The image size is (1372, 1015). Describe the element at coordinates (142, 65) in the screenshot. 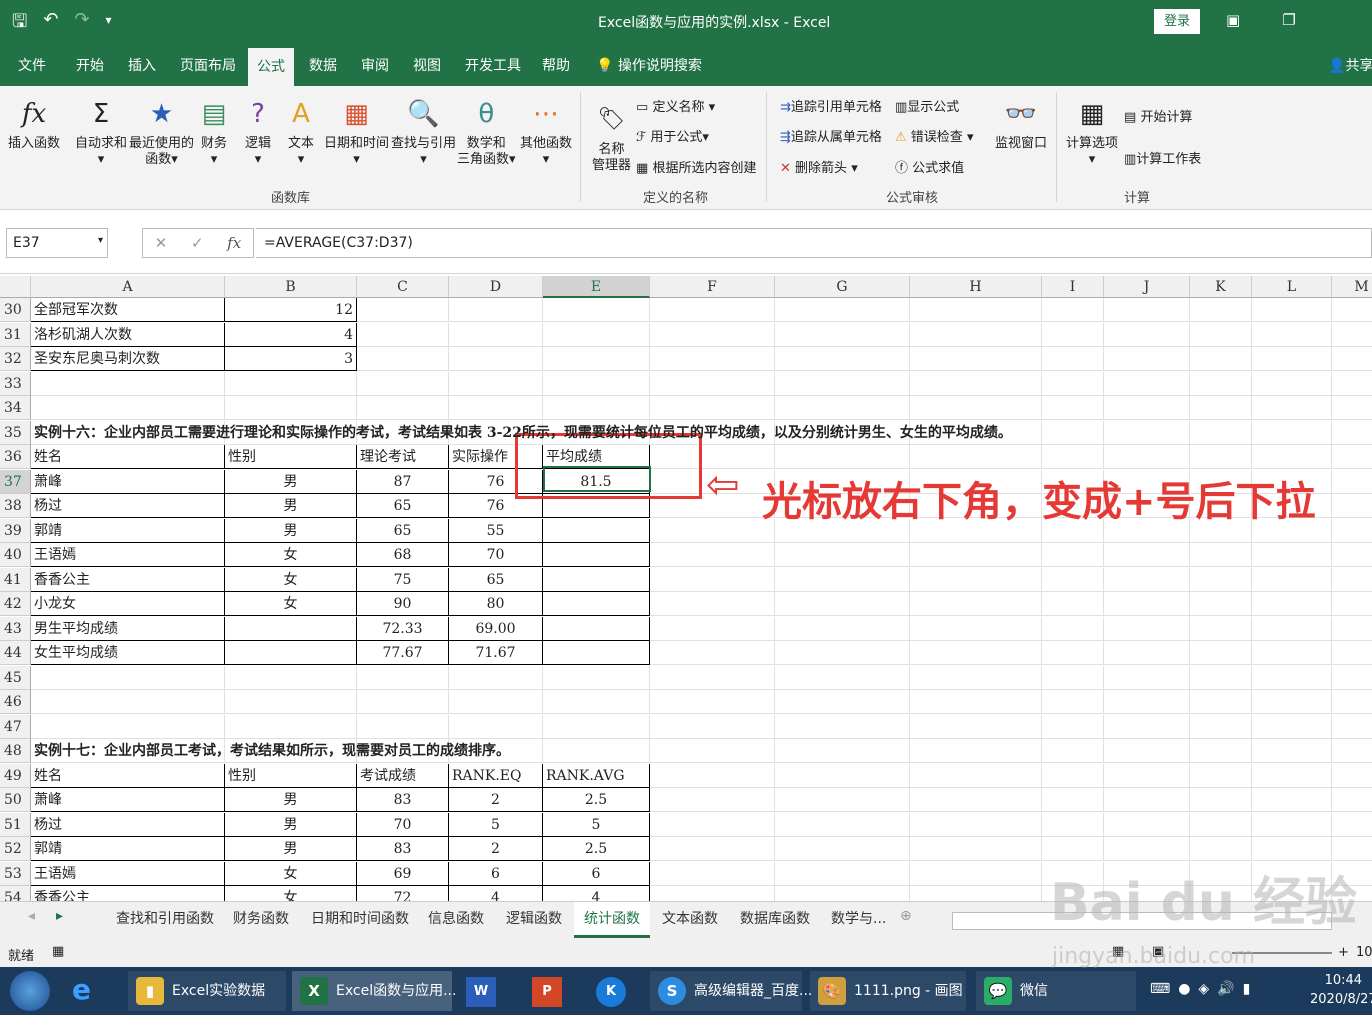

I see `tab-insert: 插入` at that location.